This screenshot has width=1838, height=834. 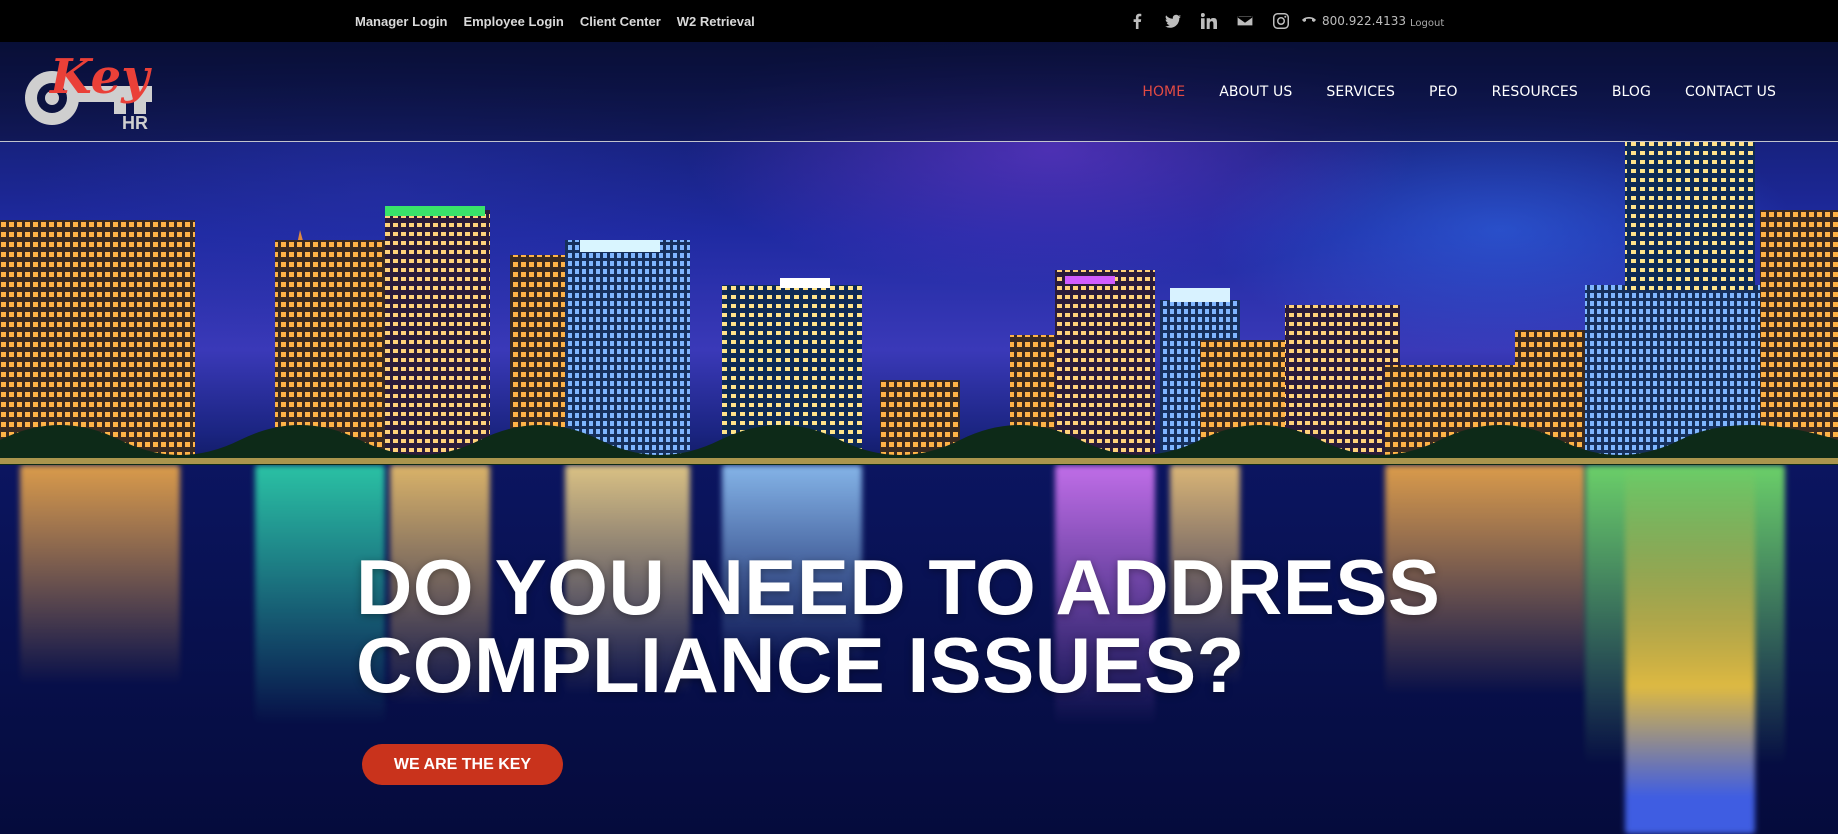 I want to click on email-icon, so click(x=1245, y=21).